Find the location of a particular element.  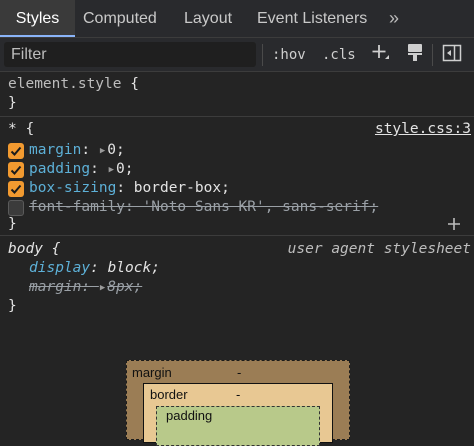

checkbox-padding is located at coordinates (16, 170).